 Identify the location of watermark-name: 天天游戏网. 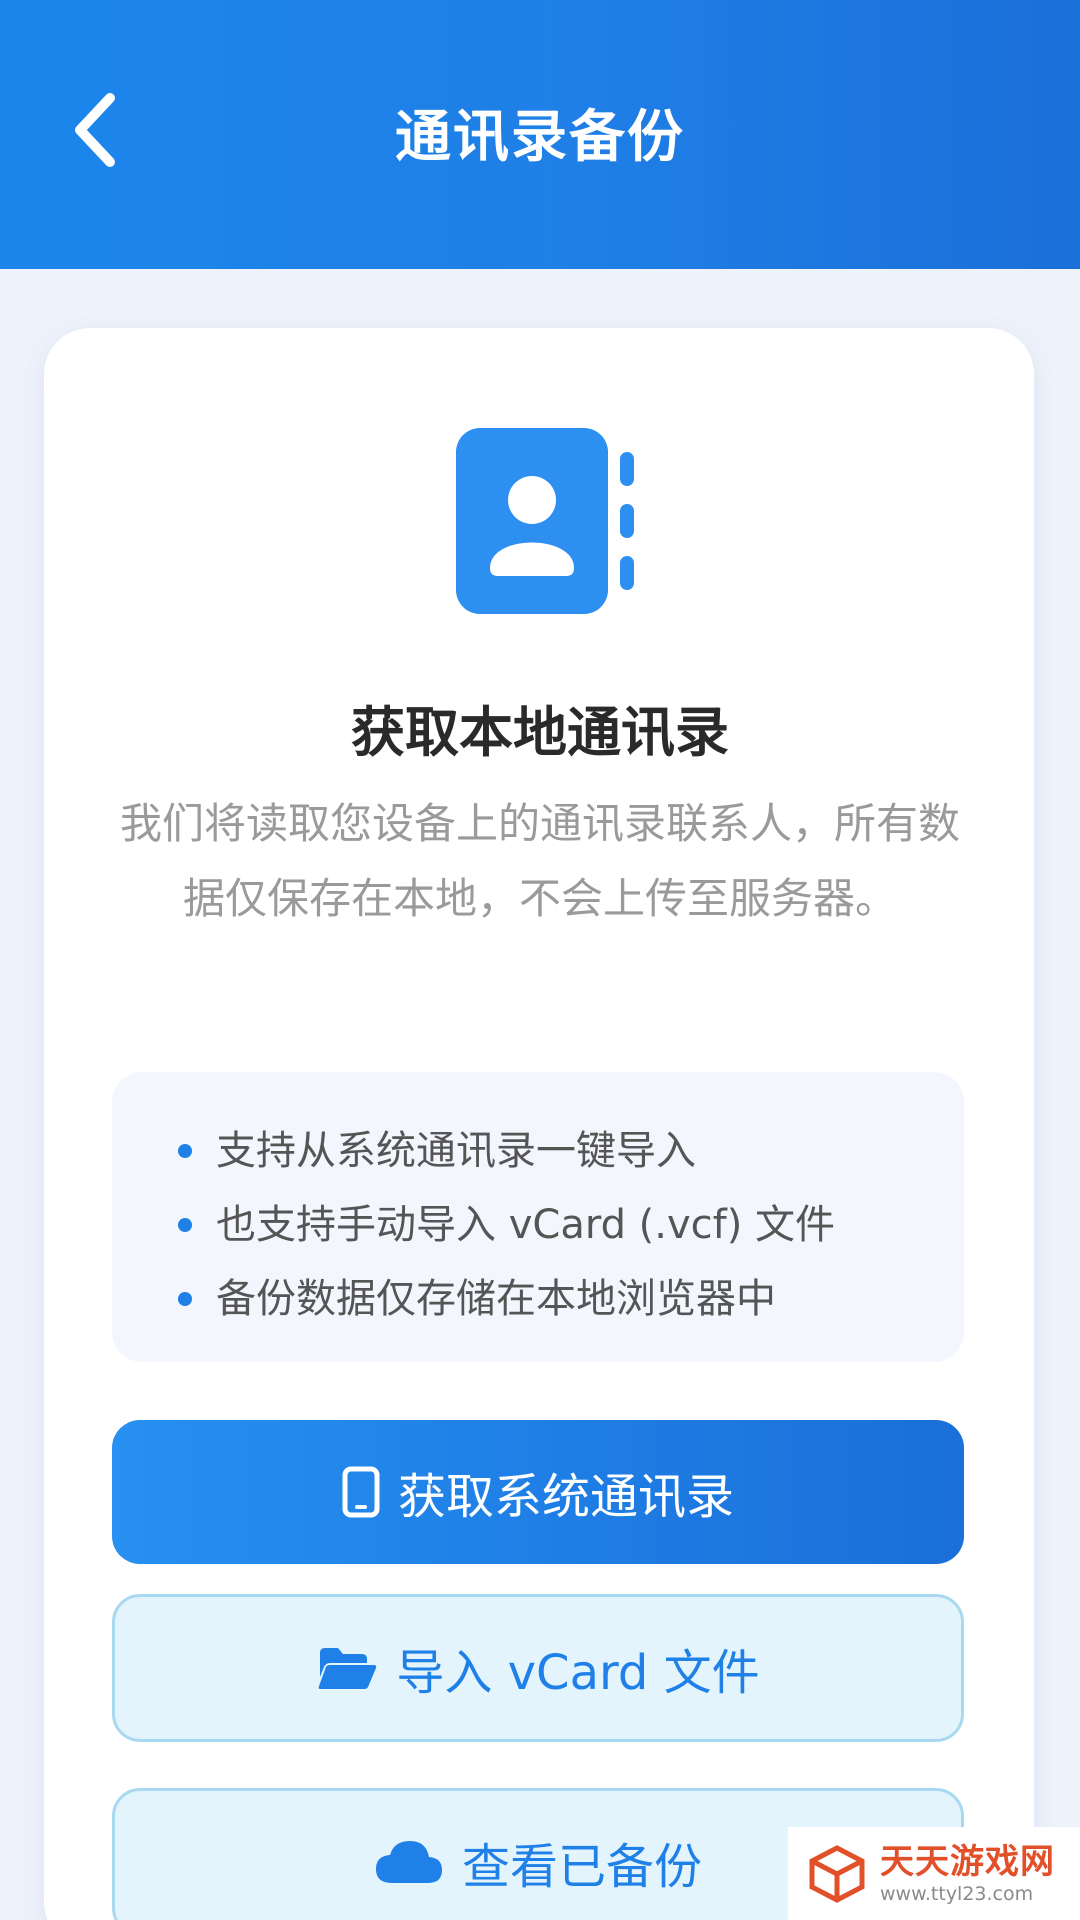
(967, 1861).